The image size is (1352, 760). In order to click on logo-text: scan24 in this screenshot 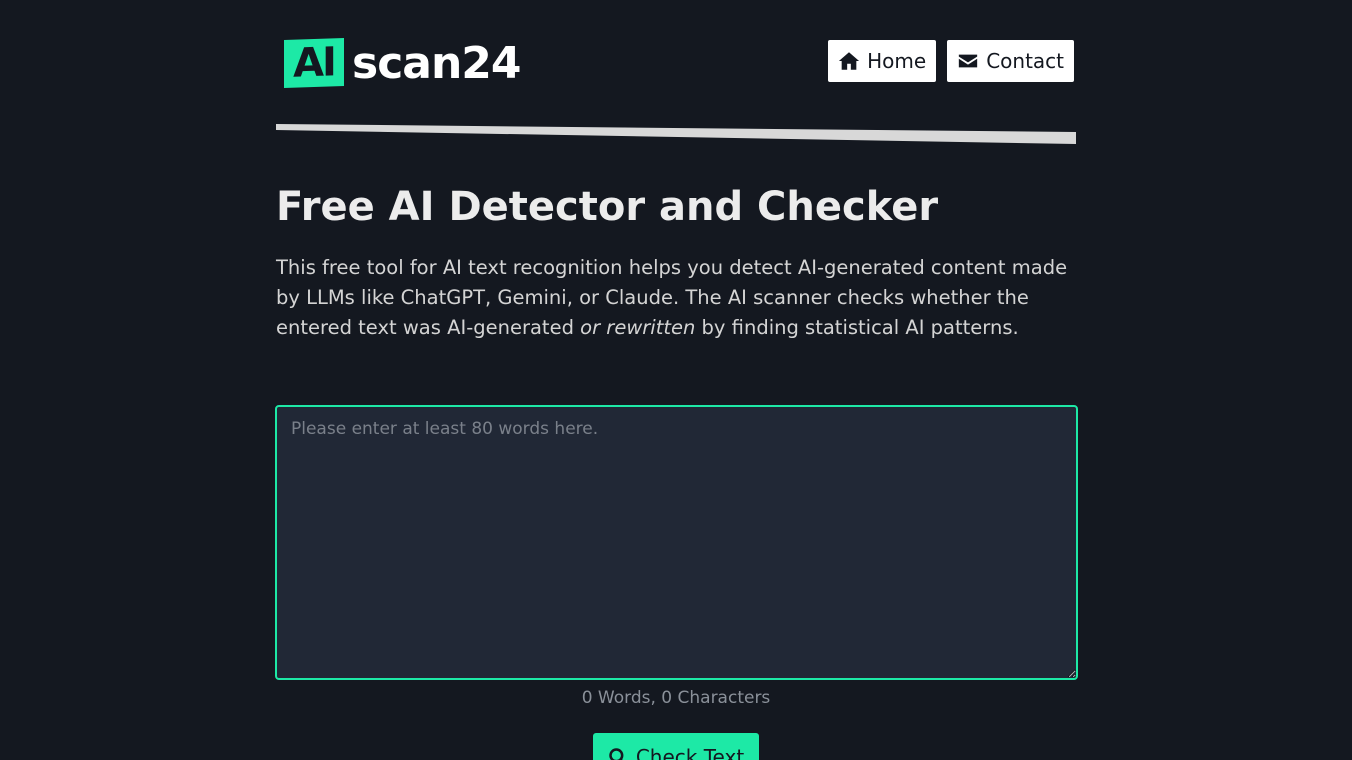, I will do `click(437, 63)`.